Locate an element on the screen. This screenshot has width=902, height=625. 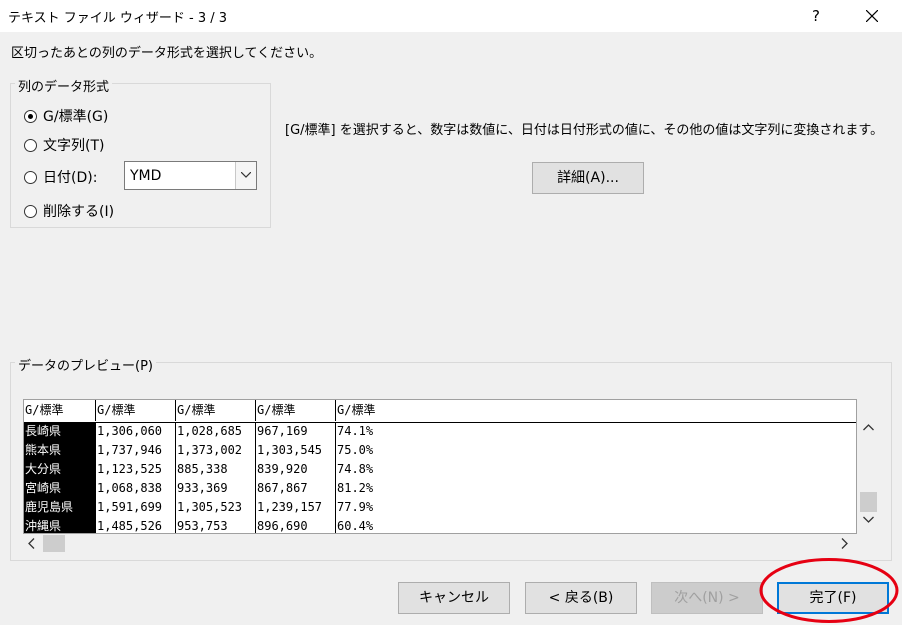
chevron-right-icon is located at coordinates (844, 543).